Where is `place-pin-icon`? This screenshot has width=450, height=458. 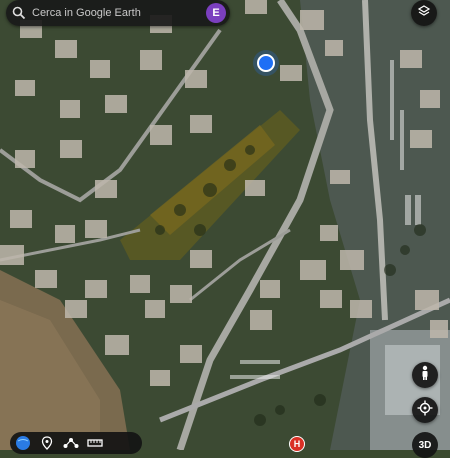
place-pin-icon is located at coordinates (47, 443).